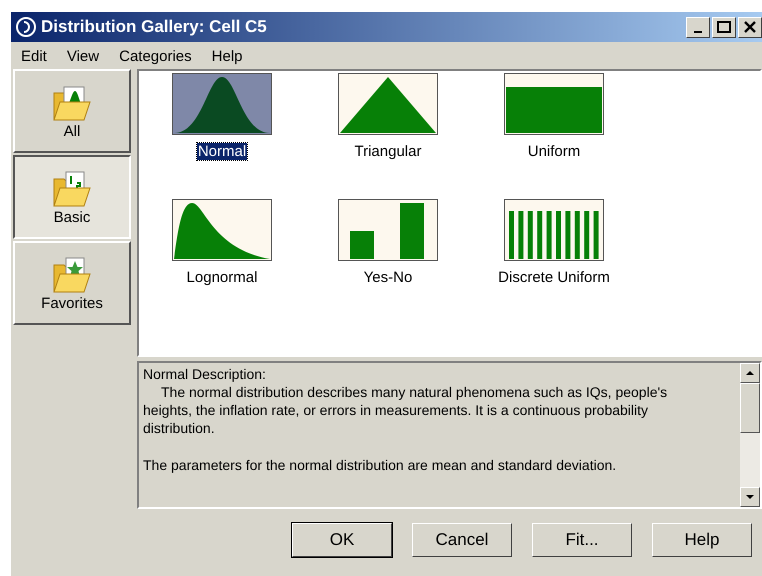 The image size is (762, 576). I want to click on maximize-button, so click(724, 27).